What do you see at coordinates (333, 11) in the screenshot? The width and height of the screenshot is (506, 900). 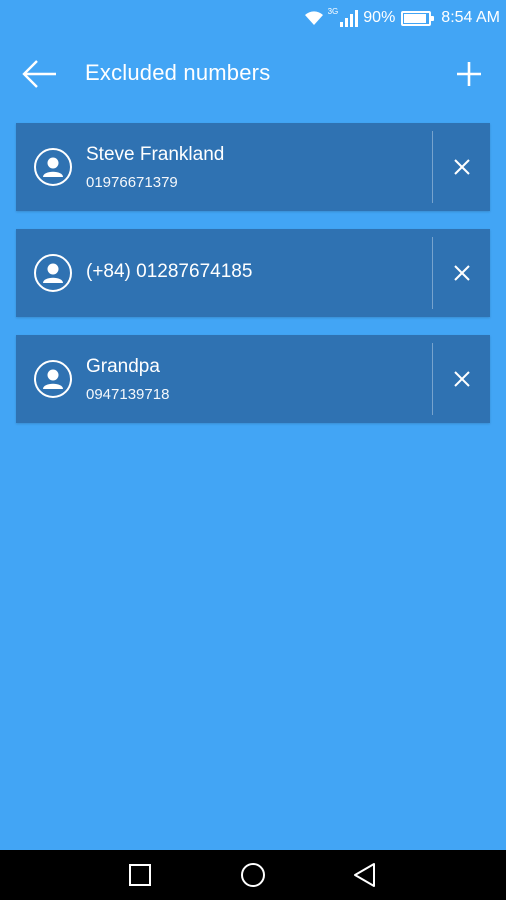 I see `network-type: 3G` at bounding box center [333, 11].